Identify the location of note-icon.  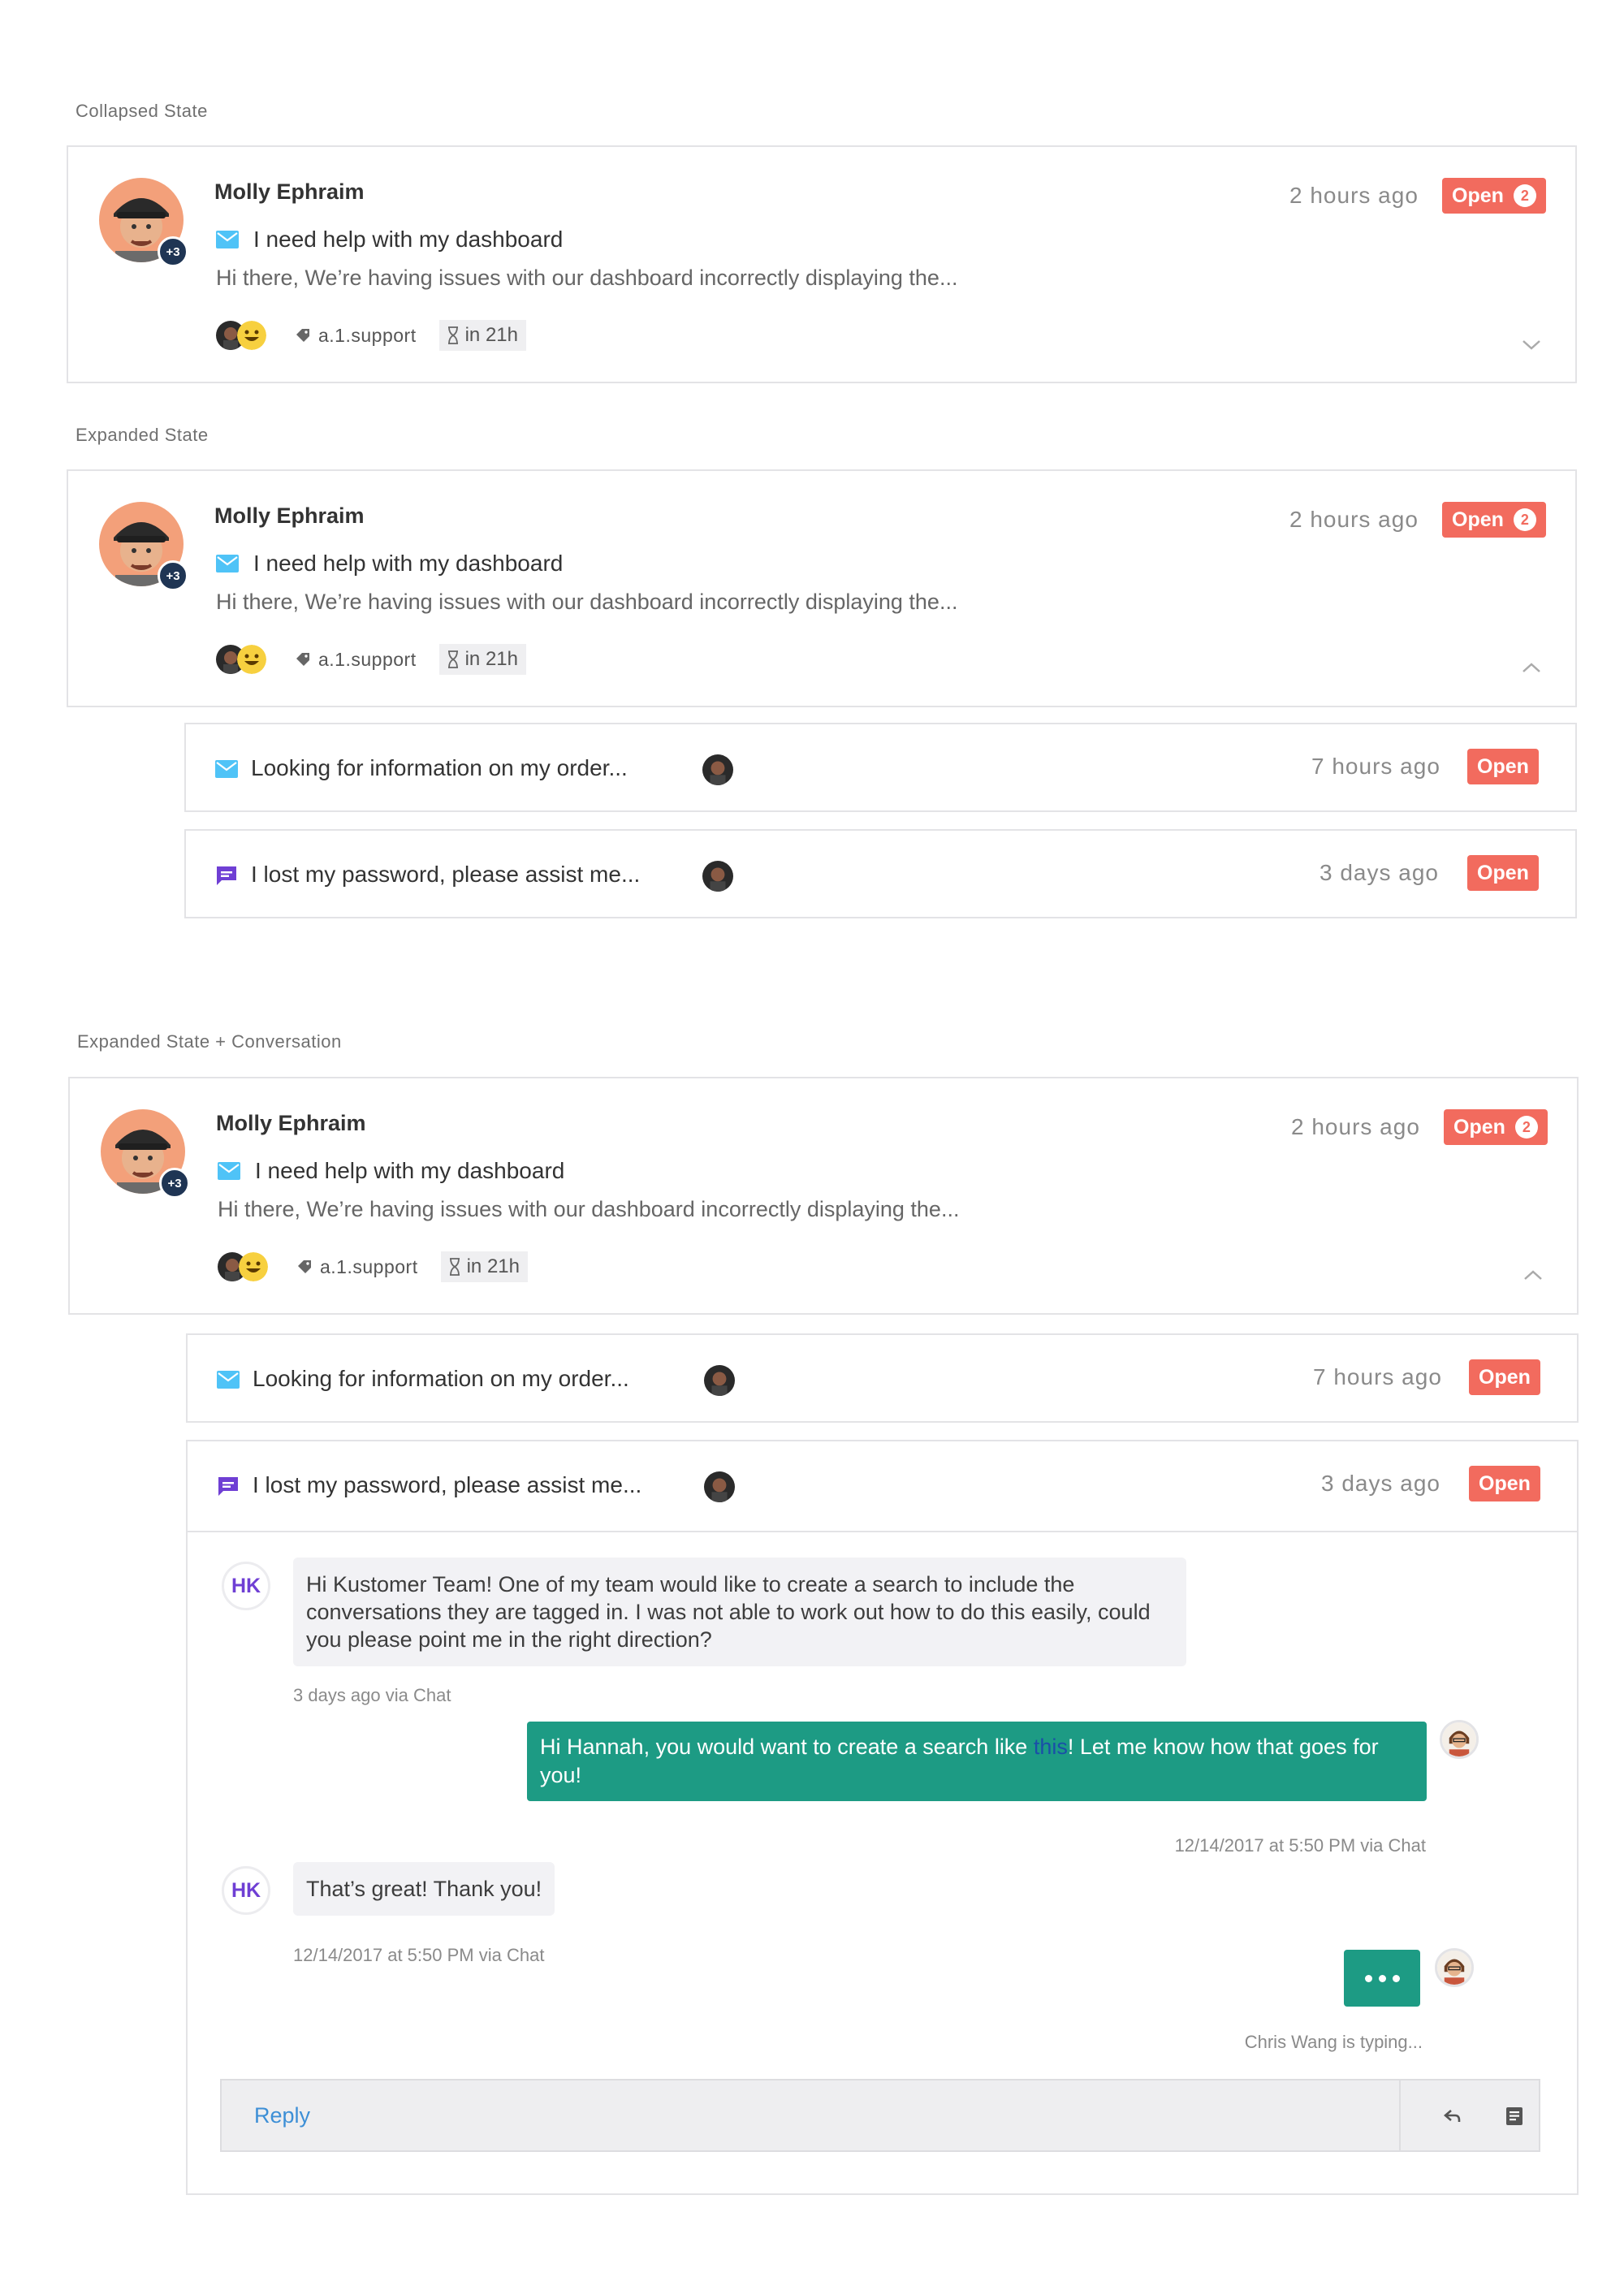
(1515, 2116).